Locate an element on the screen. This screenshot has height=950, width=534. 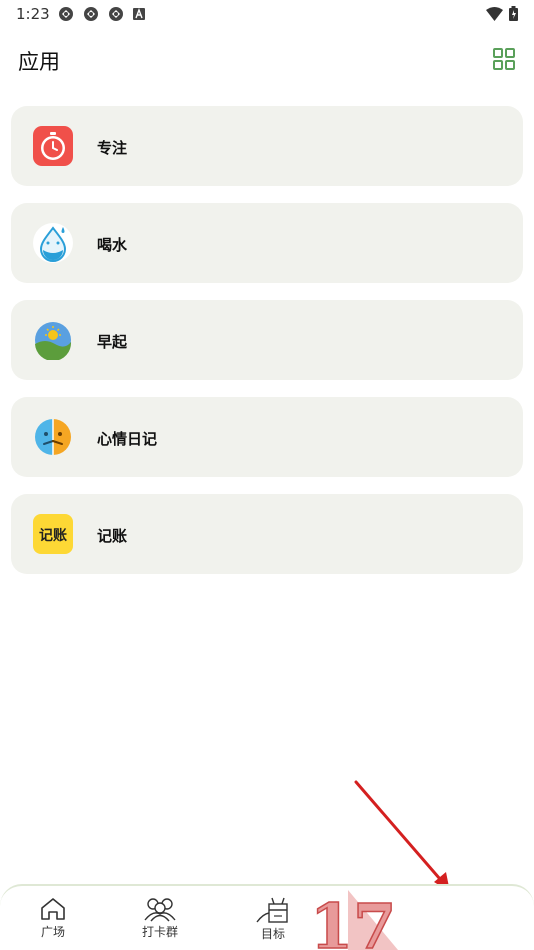
mood-face-icon is located at coordinates (53, 437).